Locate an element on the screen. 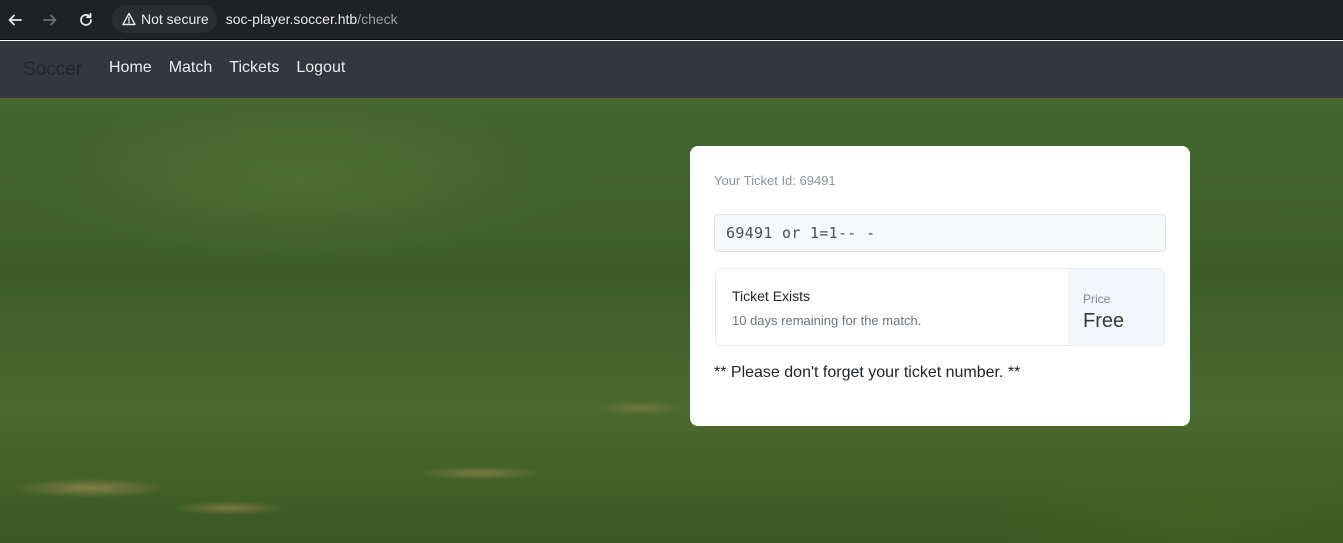 The width and height of the screenshot is (1343, 543). ticket-id-label: Your Ticket Id: 69491 is located at coordinates (775, 180).